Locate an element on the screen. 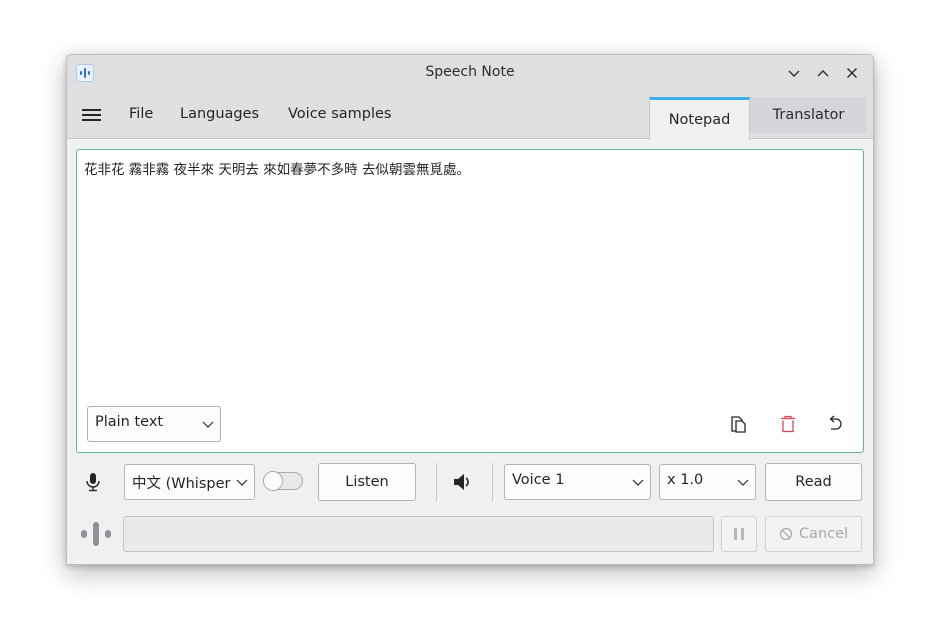 This screenshot has width=939, height=642. copy-icon is located at coordinates (738, 424).